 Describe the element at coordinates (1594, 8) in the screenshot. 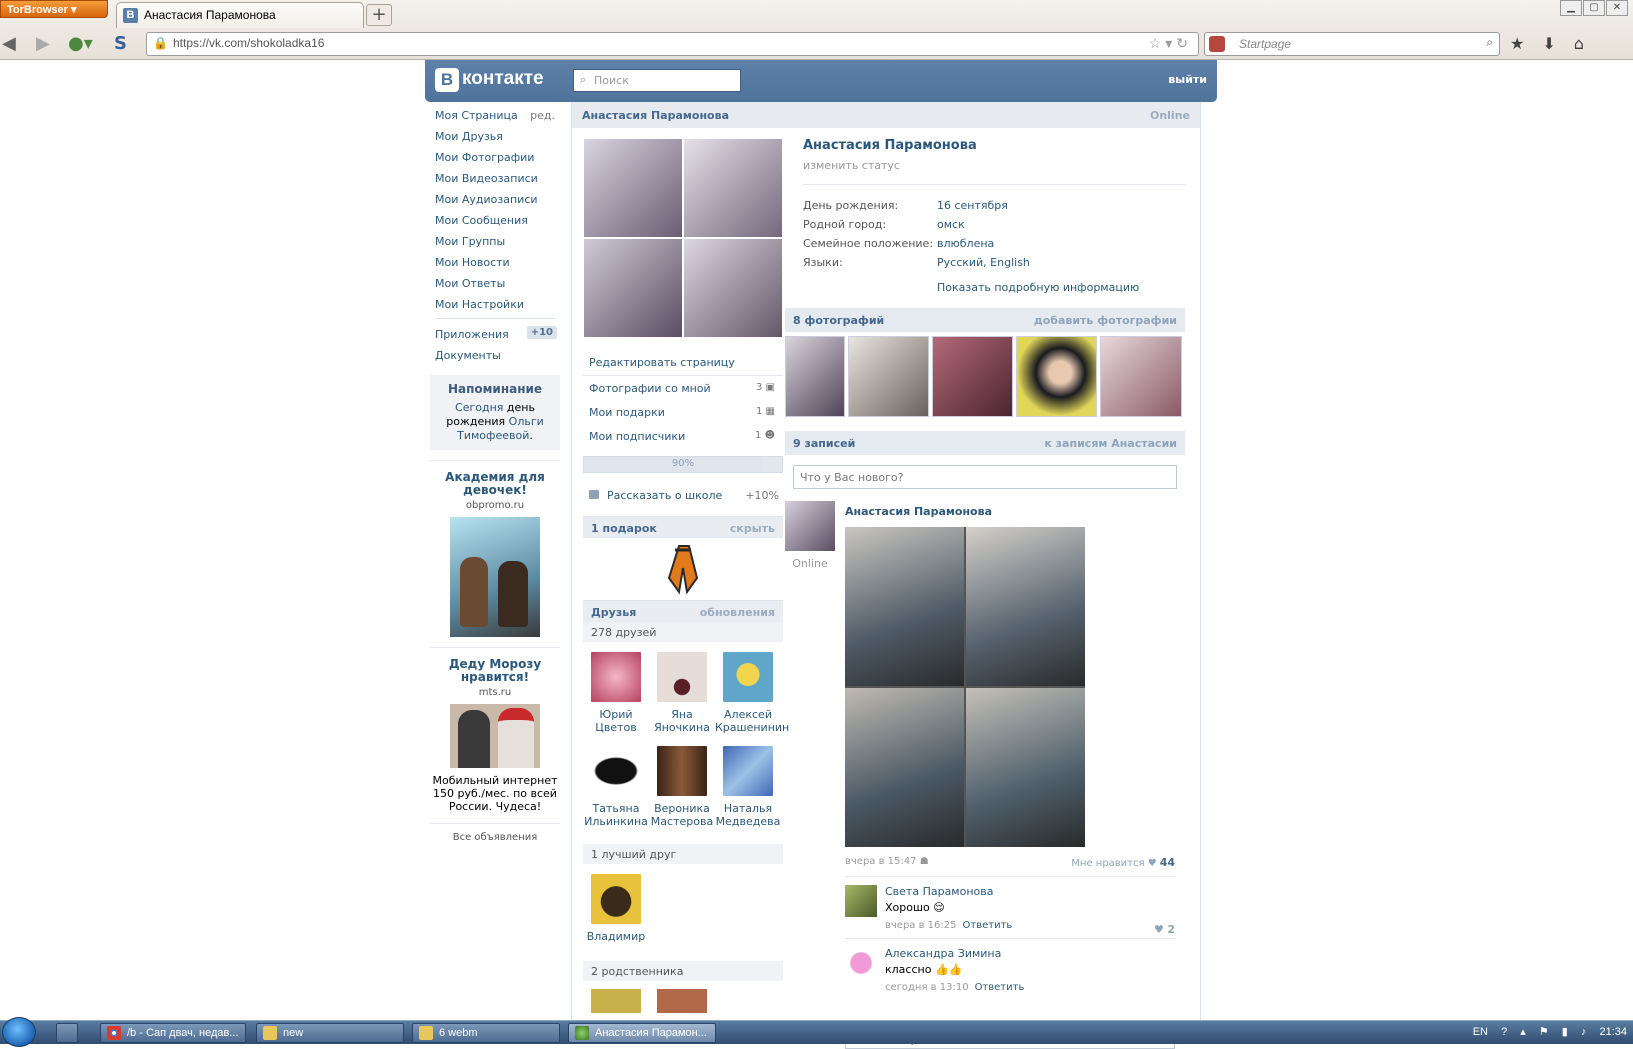

I see `maximize-icon: ▢` at that location.